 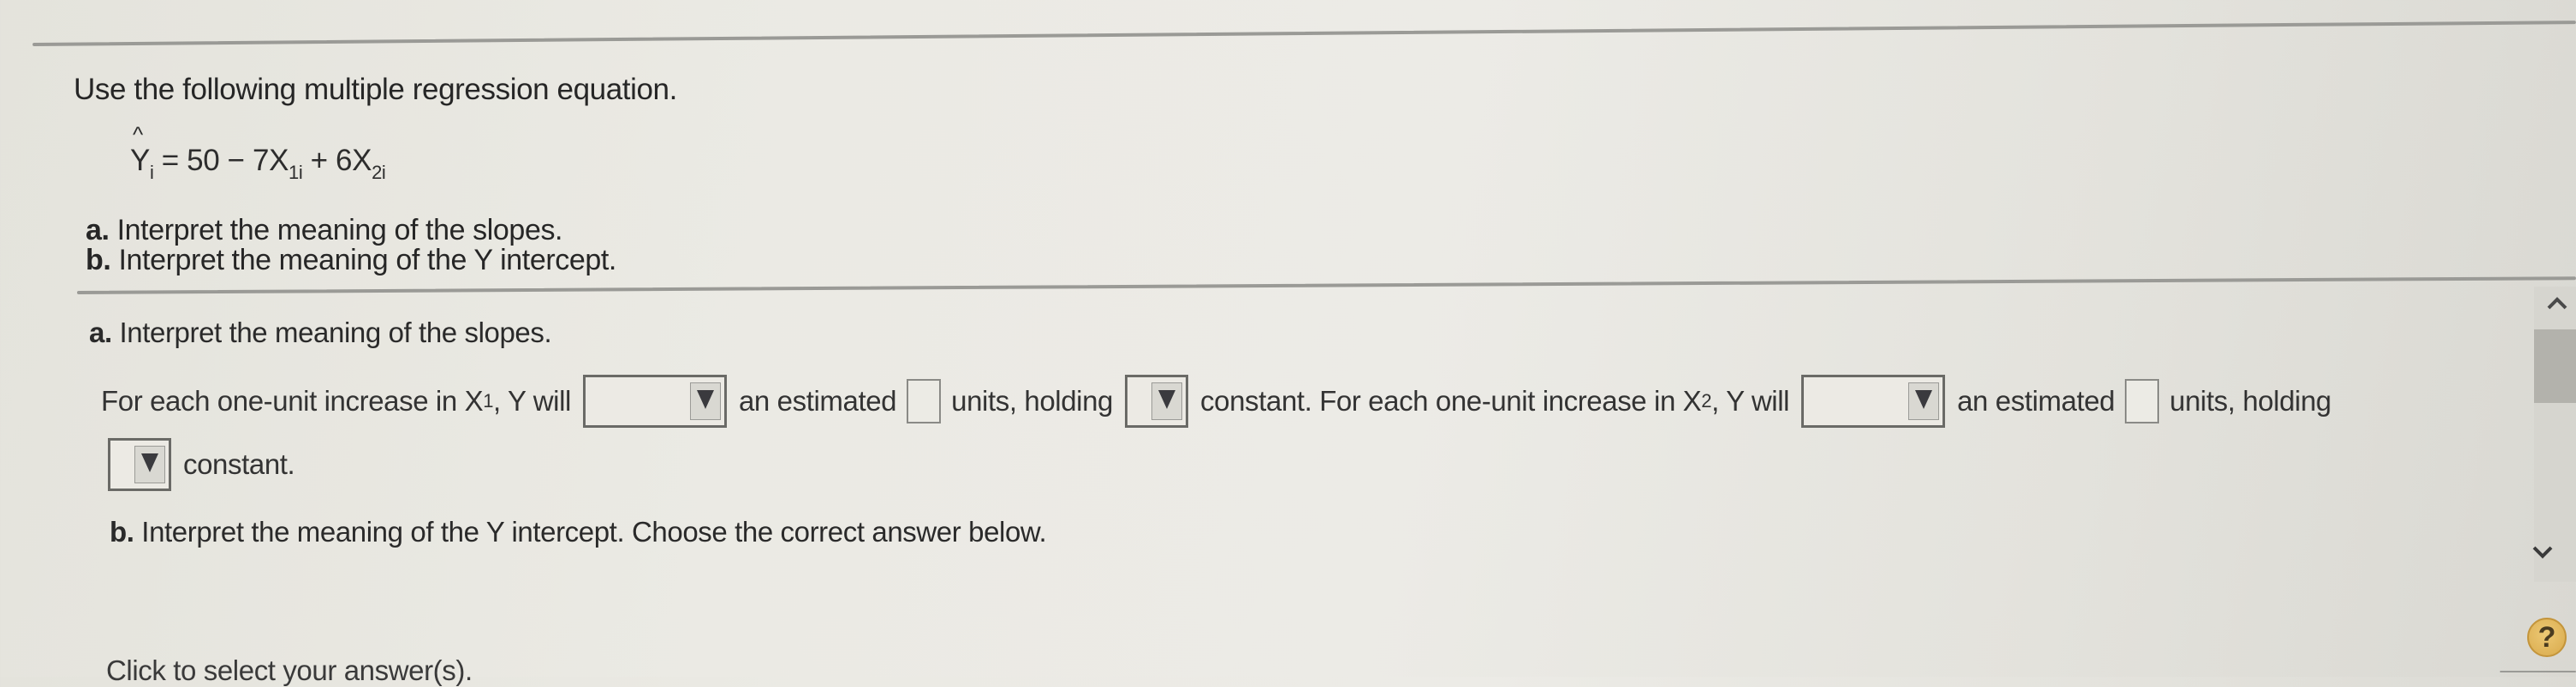 I want to click on regression-equation: ^ Yi = 50 − 7X1i + 6X2i, so click(x=258, y=152).